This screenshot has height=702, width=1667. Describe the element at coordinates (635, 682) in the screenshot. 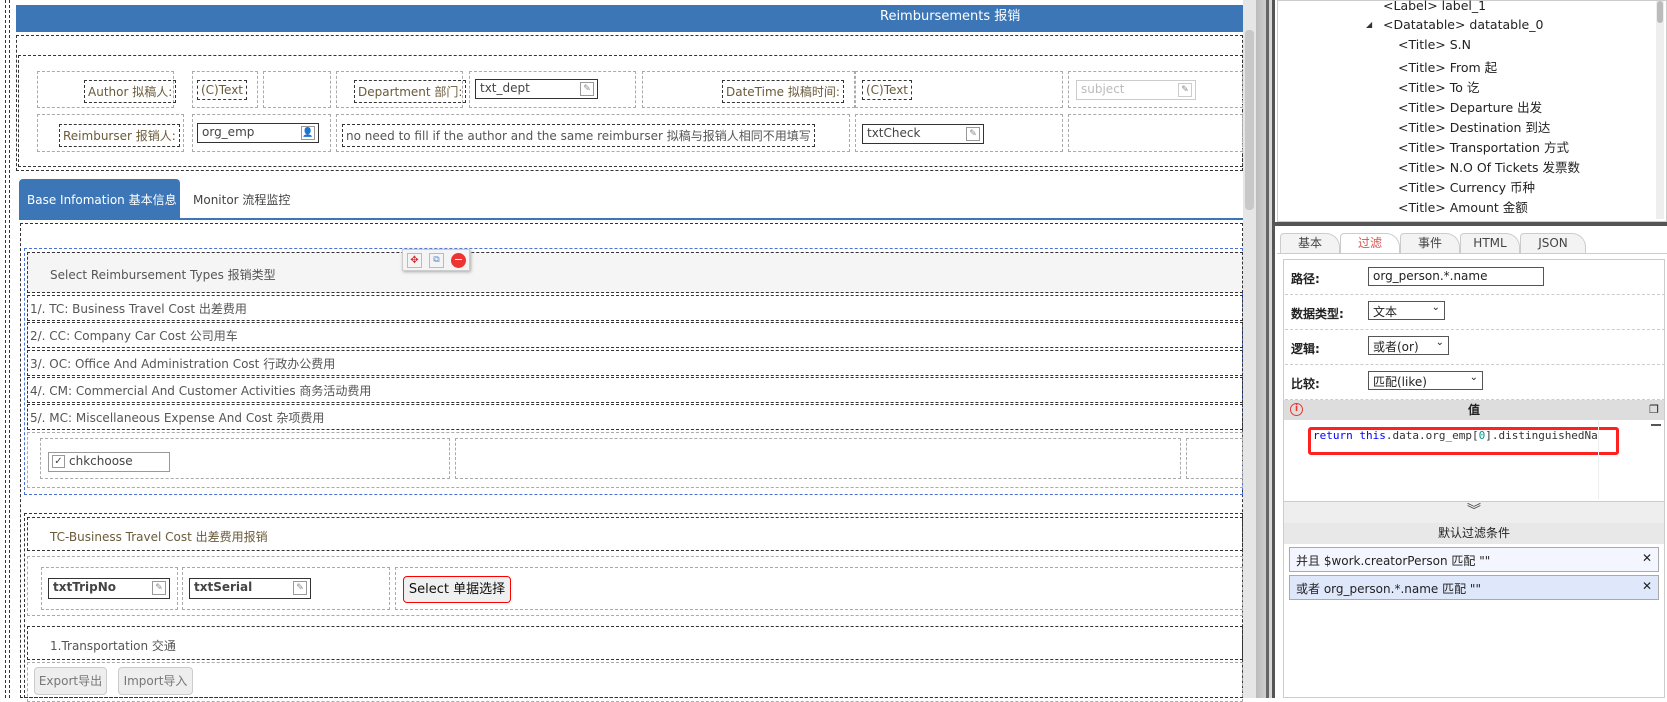

I see `transport-row` at that location.